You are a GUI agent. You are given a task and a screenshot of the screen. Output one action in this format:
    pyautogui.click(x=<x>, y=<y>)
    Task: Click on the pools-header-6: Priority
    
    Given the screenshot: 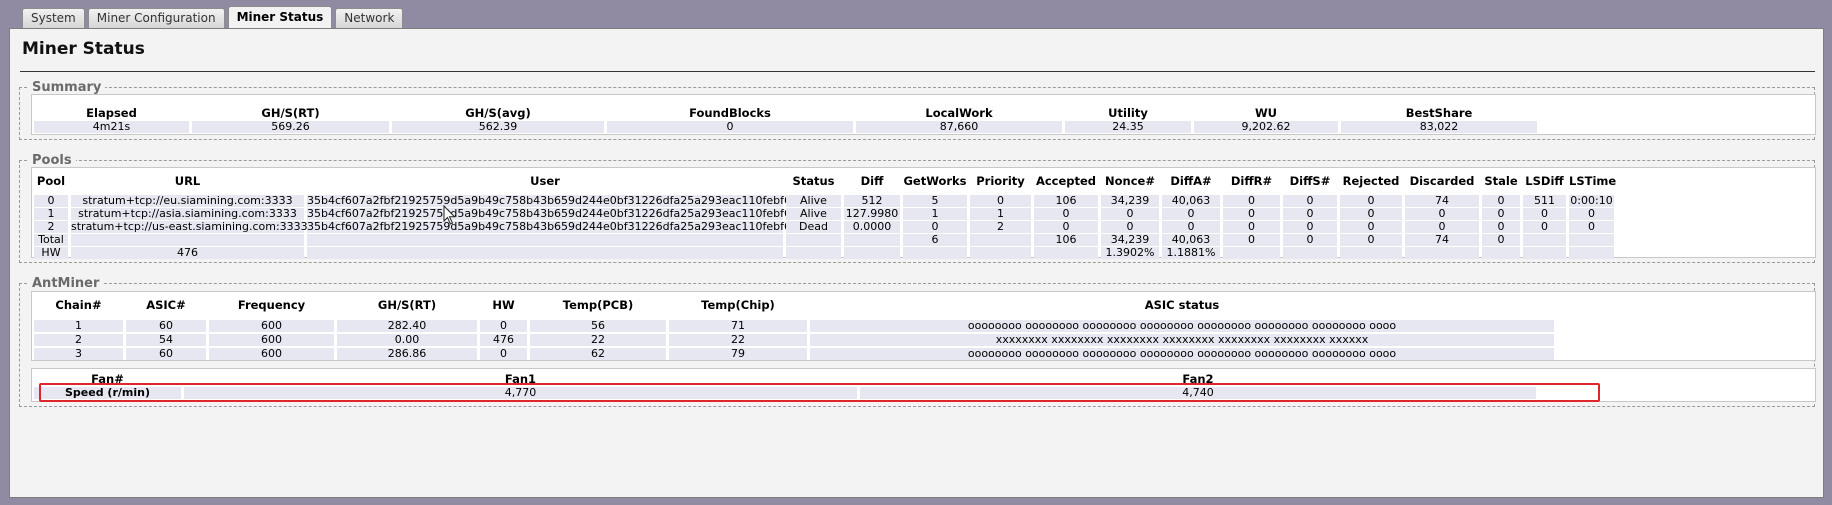 What is the action you would take?
    pyautogui.click(x=1000, y=181)
    